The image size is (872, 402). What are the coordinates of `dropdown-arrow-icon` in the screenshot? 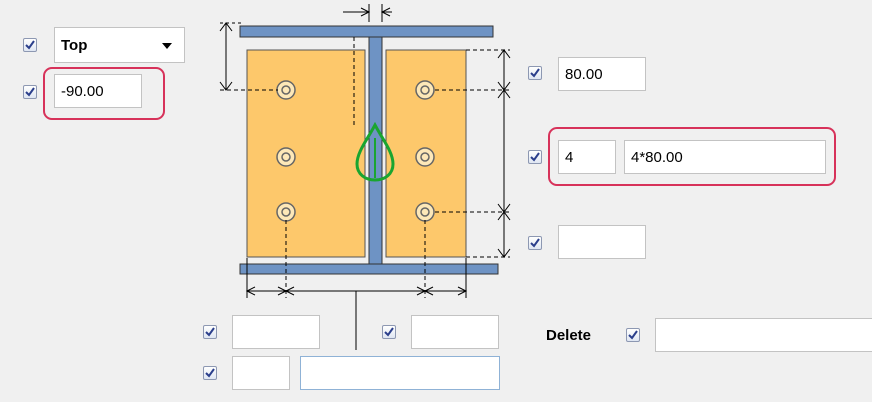 It's located at (167, 46).